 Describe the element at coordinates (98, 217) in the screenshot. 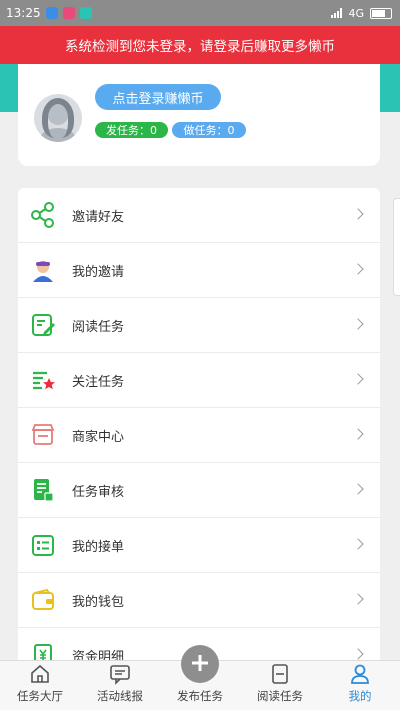

I see `menu-item-label: 邀请好友` at that location.